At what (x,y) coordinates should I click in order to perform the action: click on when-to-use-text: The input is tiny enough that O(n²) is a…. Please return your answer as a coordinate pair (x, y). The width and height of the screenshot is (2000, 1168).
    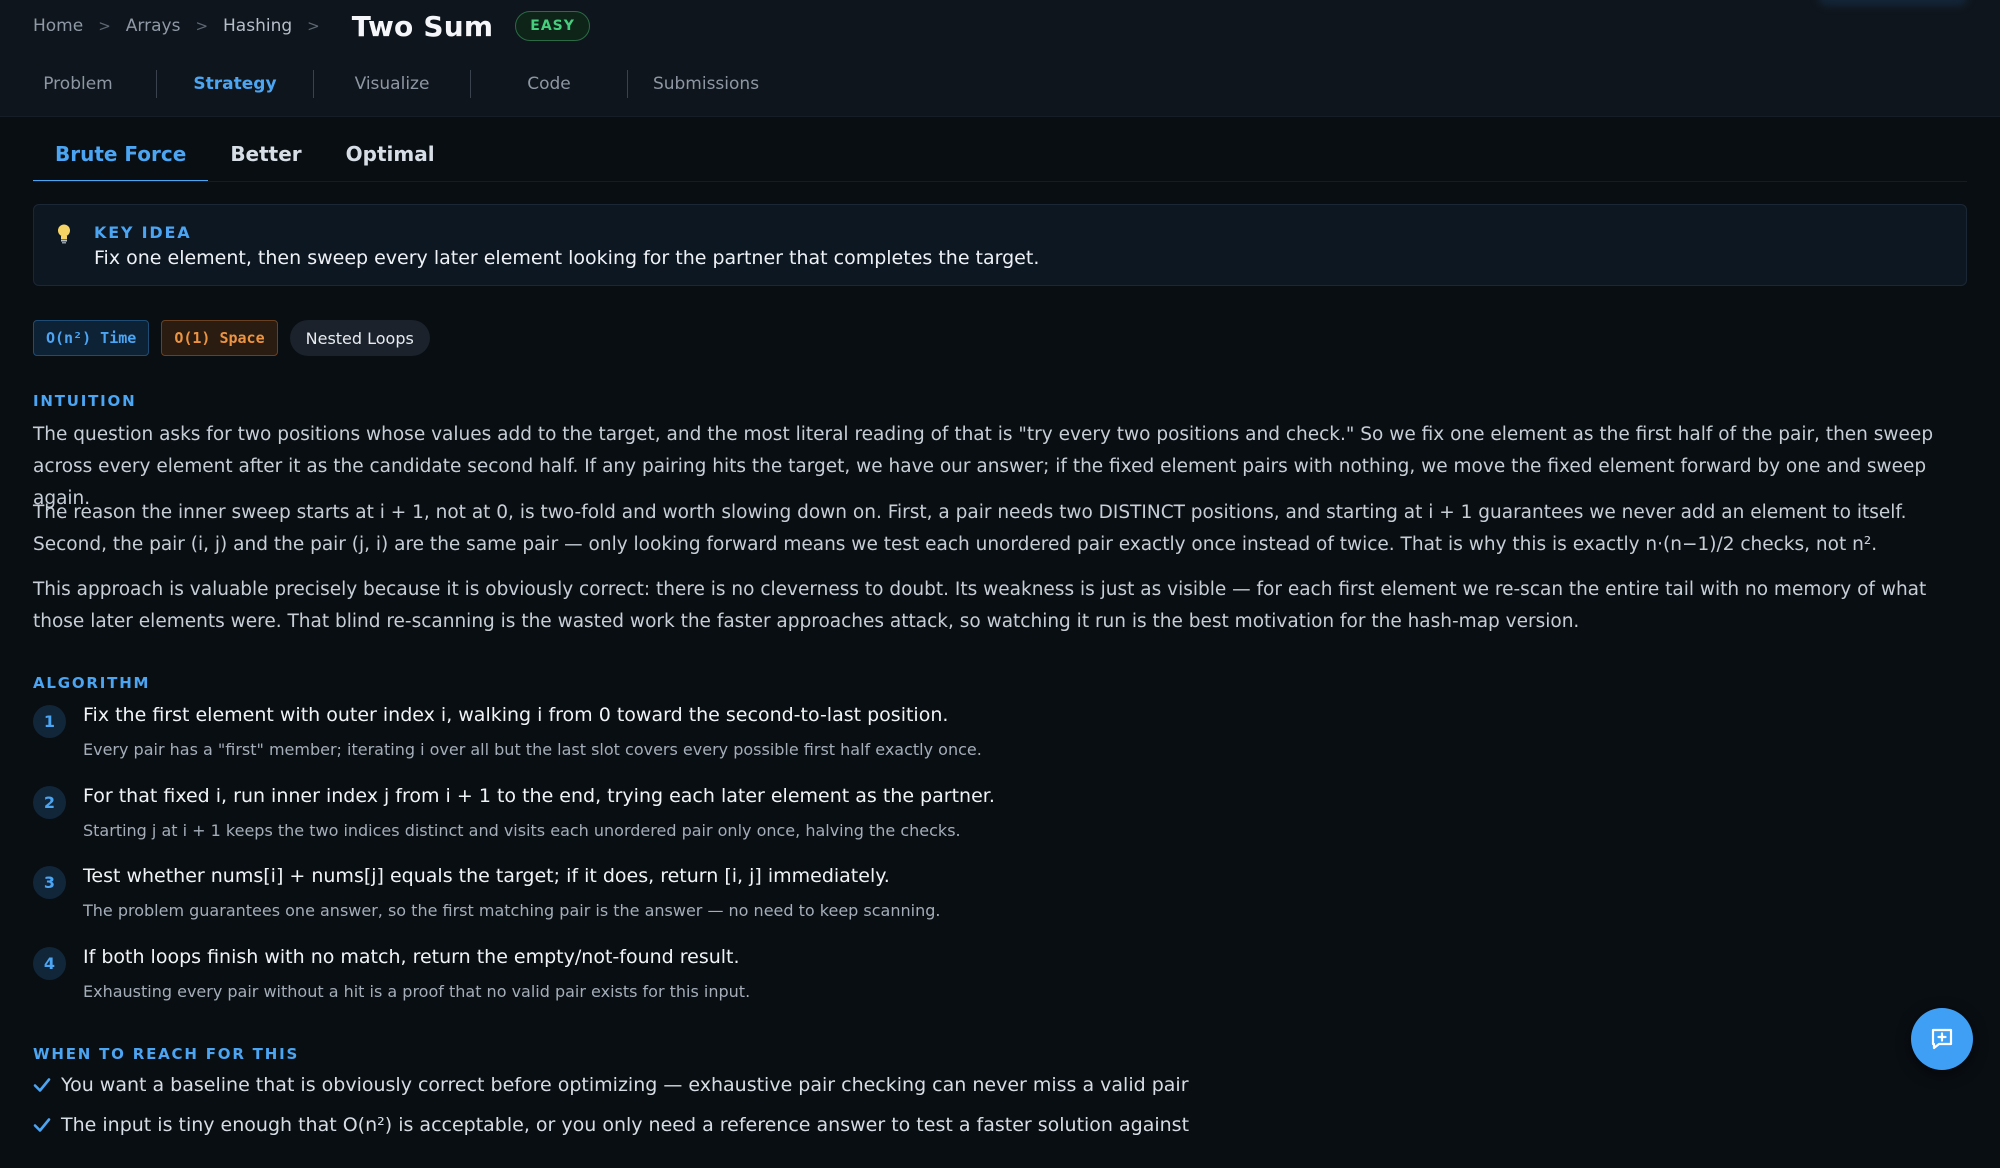
    Looking at the image, I should click on (625, 1125).